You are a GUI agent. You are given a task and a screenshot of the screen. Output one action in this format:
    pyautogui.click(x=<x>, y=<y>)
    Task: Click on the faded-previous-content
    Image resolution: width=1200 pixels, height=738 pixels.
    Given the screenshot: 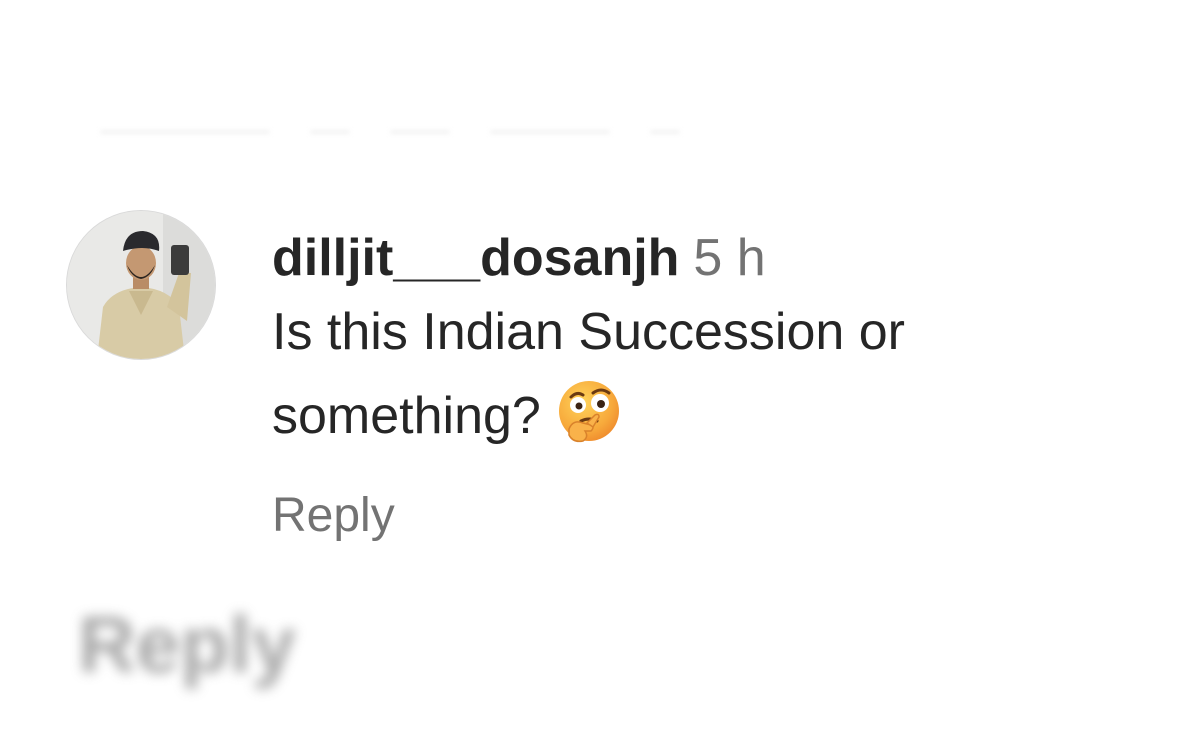 What is the action you would take?
    pyautogui.click(x=550, y=132)
    